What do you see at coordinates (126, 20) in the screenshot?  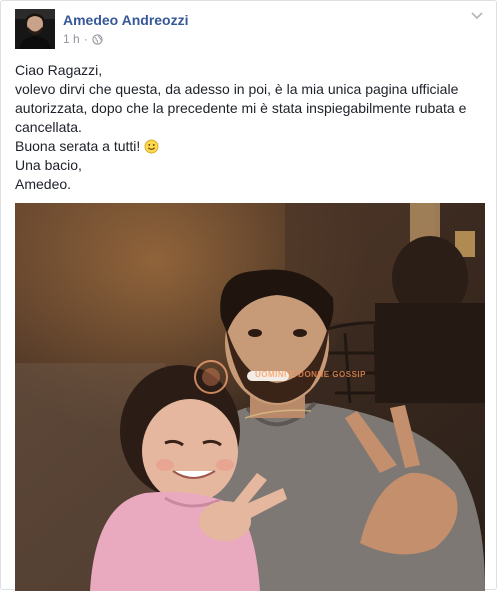 I see `author-name-link: Amedeo Andreozzi` at bounding box center [126, 20].